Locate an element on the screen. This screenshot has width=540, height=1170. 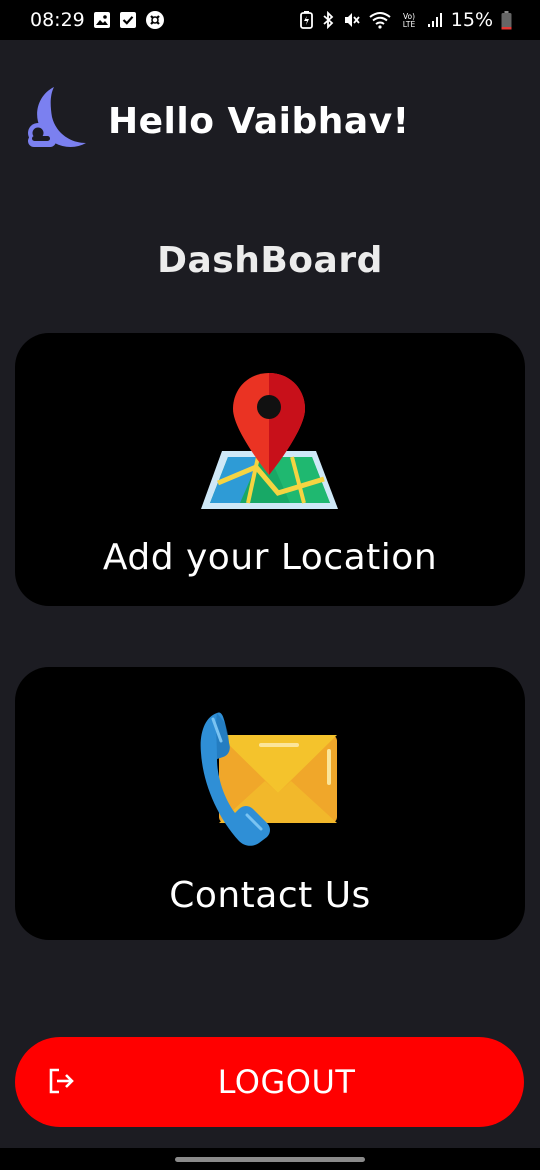
logout-label: LOGOUT is located at coordinates (286, 1082).